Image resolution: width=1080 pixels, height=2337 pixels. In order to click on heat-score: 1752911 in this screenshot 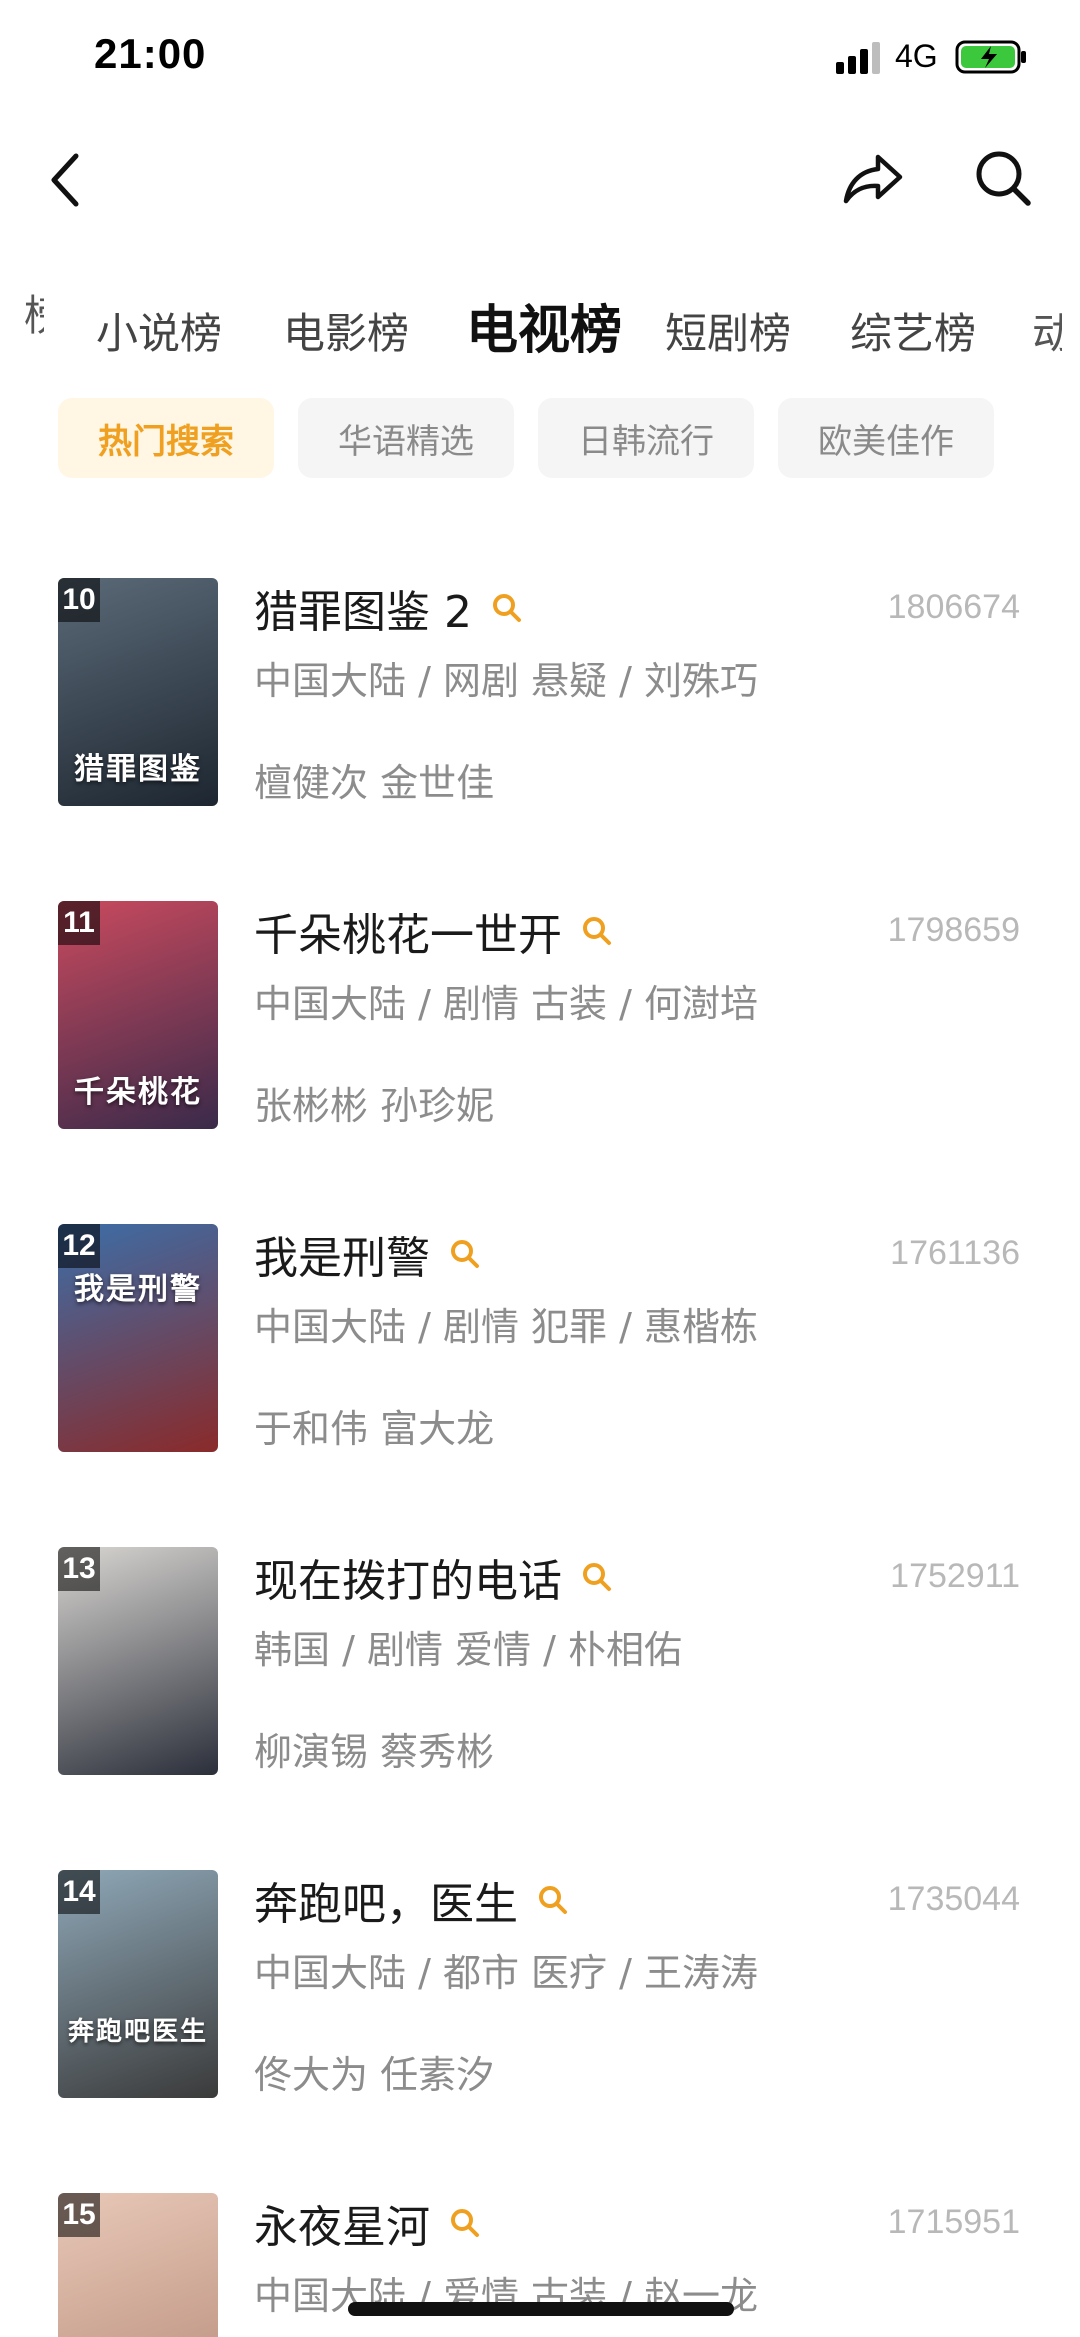, I will do `click(955, 1576)`.